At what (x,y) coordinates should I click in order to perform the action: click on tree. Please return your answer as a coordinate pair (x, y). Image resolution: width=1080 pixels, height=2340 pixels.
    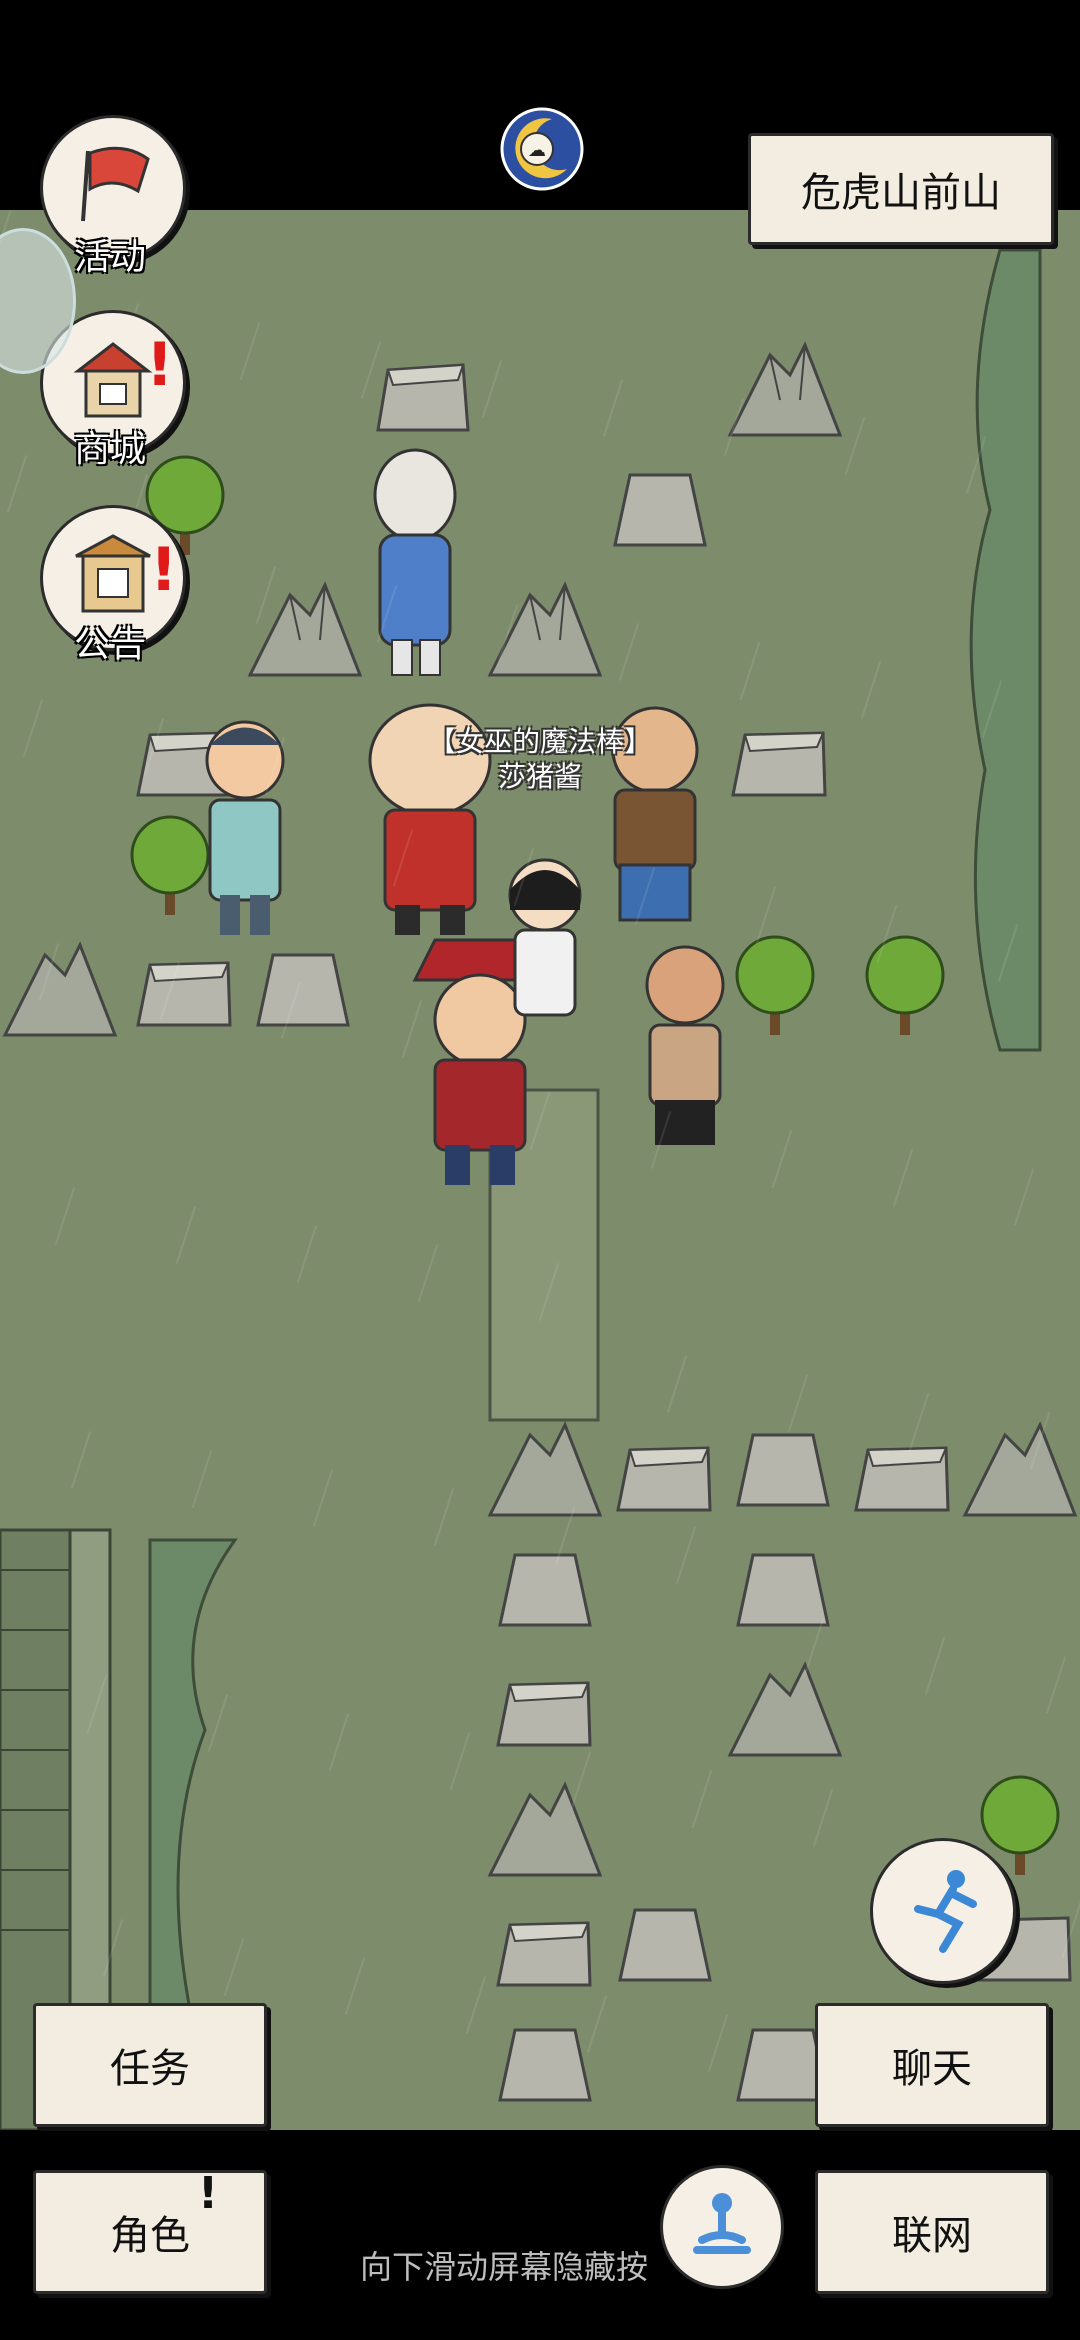
    Looking at the image, I should click on (905, 985).